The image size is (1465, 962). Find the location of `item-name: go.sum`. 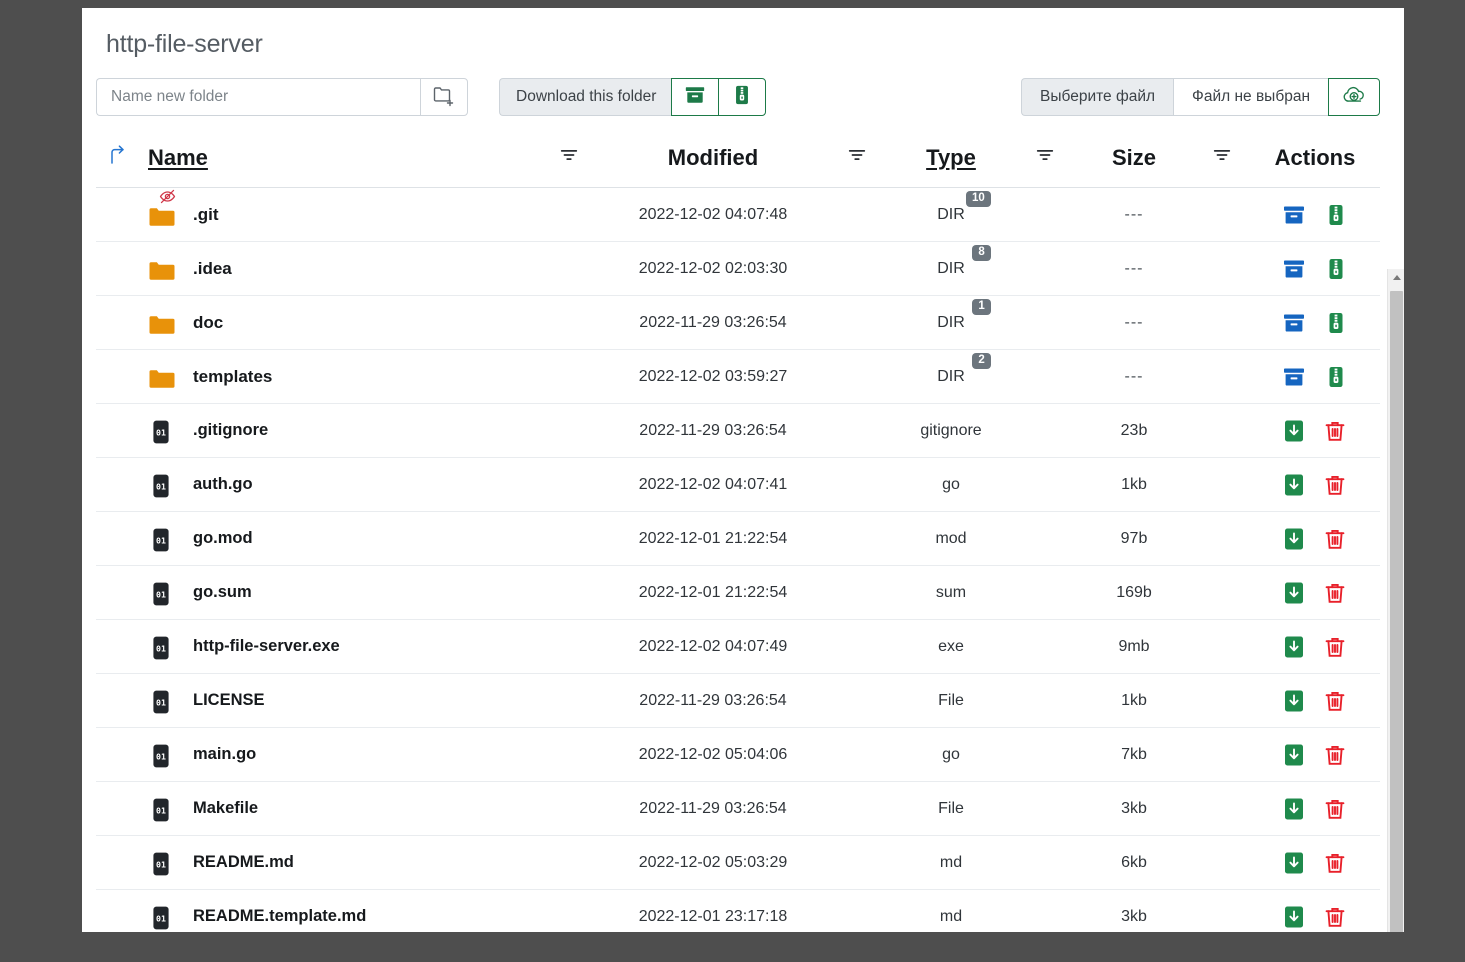

item-name: go.sum is located at coordinates (222, 592).